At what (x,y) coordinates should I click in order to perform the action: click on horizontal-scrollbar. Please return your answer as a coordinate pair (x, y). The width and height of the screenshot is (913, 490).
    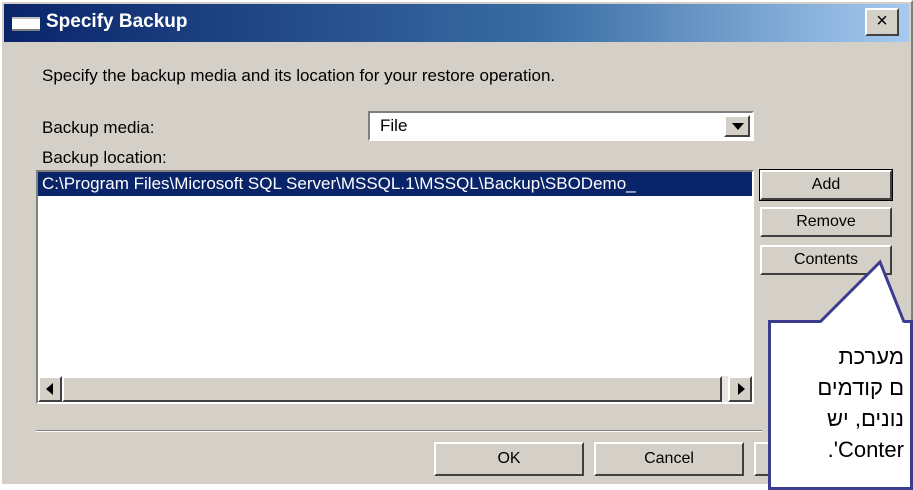
    Looking at the image, I should click on (395, 389).